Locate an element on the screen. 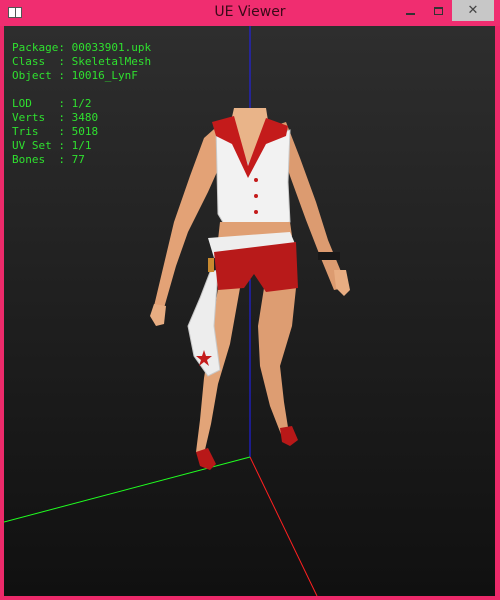 This screenshot has height=600, width=500. maximize-button is located at coordinates (438, 10).